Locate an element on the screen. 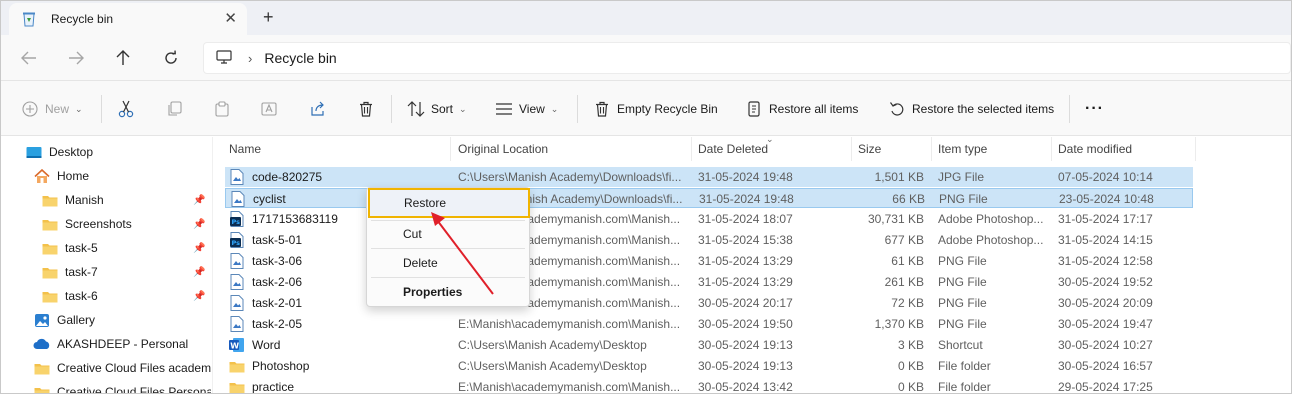 The height and width of the screenshot is (394, 1292). restore-all-button: Restore all items is located at coordinates (801, 109).